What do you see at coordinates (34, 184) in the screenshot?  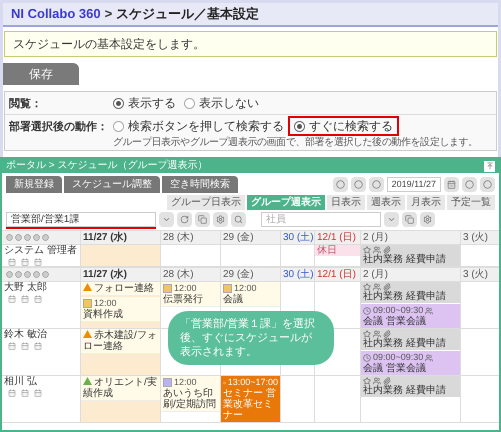 I see `action-button: 新規登録` at bounding box center [34, 184].